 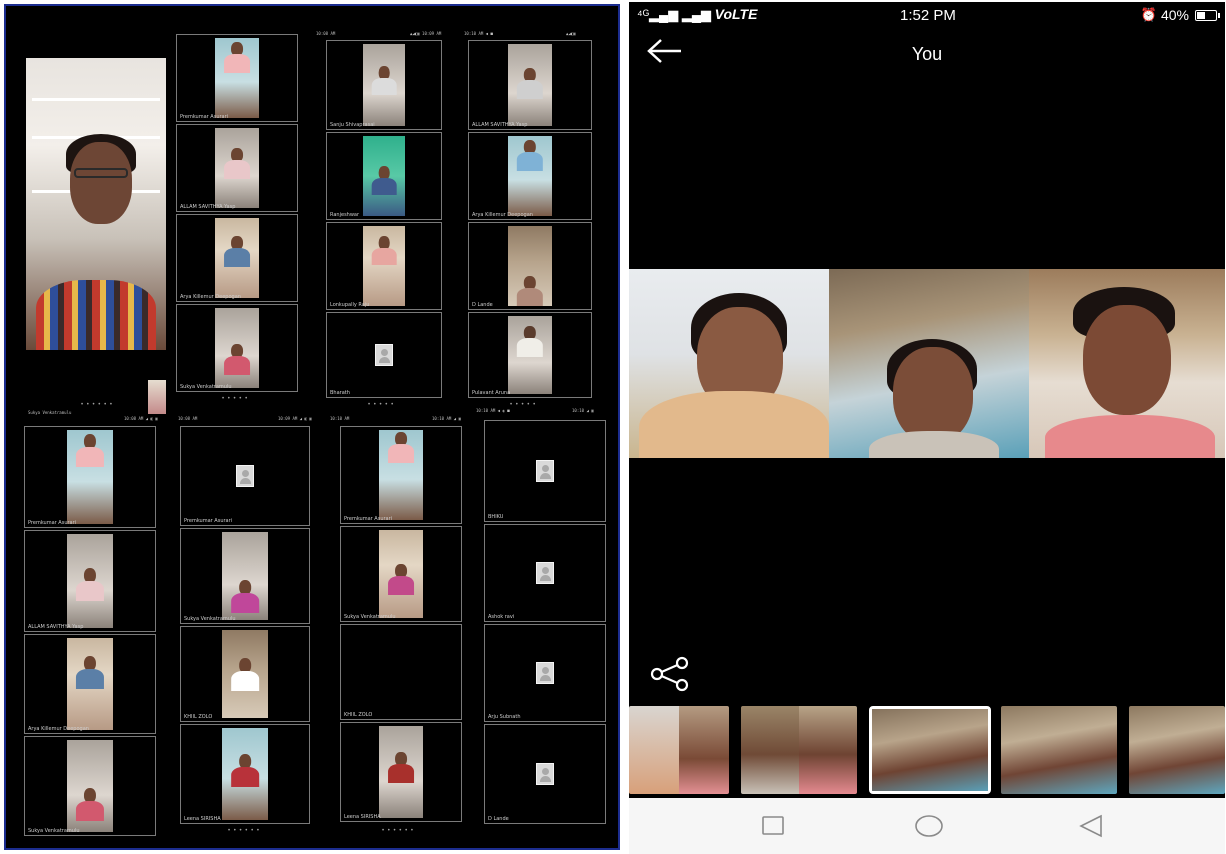 I want to click on participant-tile: Ashok ravi, so click(x=545, y=573).